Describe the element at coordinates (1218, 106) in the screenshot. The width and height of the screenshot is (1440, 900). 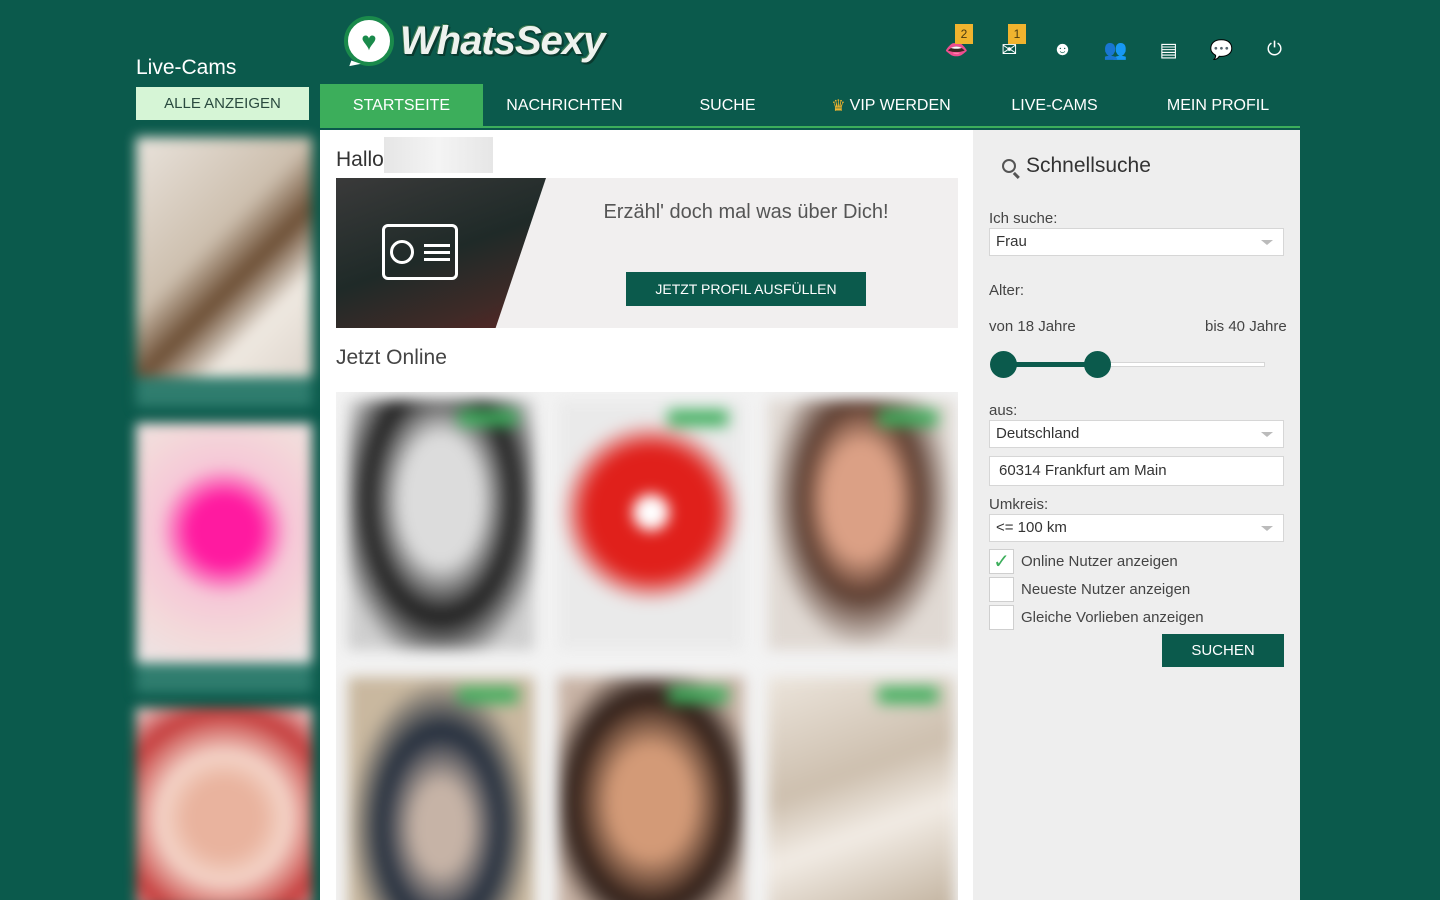
I see `nav-mein-profil: MEIN PROFIL` at that location.